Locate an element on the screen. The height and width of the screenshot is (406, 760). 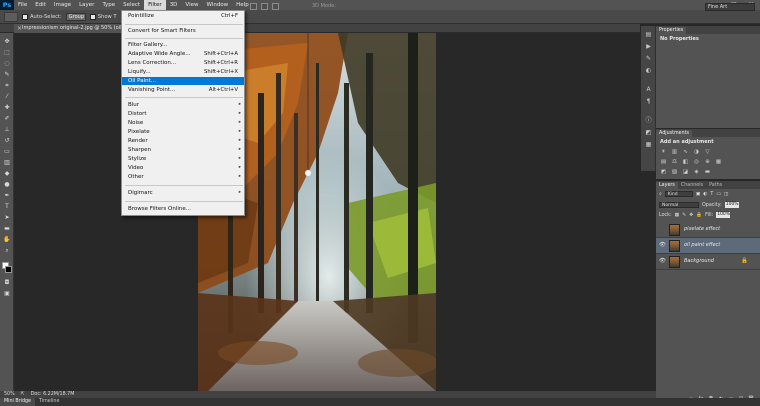
marquee-tool-icon: ⬚ is located at coordinates (7, 53).